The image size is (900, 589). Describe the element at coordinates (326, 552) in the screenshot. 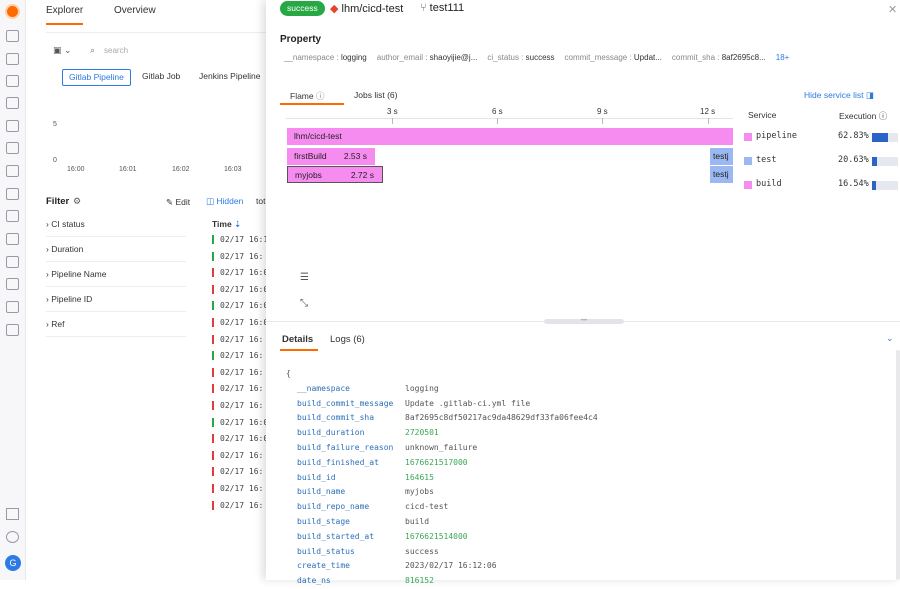

I see `json-key: build_status` at that location.